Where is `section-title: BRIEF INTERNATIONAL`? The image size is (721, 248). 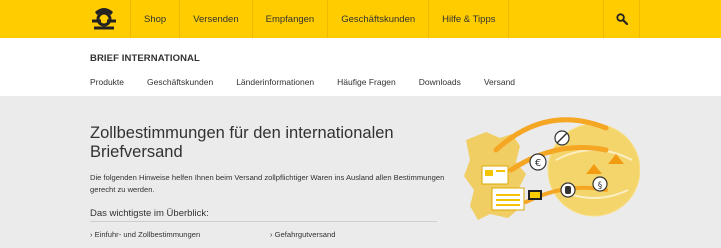 section-title: BRIEF INTERNATIONAL is located at coordinates (145, 58).